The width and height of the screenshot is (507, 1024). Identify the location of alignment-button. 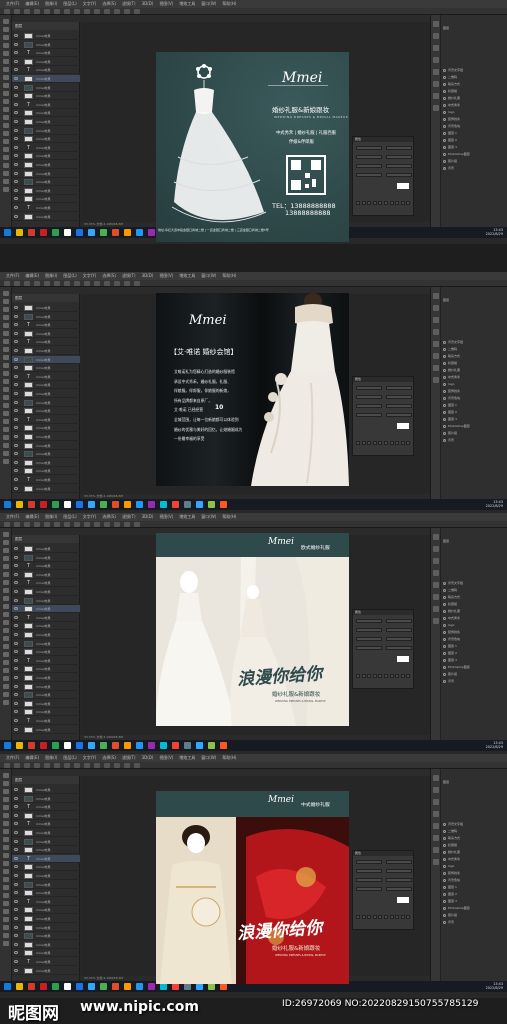
(397, 917).